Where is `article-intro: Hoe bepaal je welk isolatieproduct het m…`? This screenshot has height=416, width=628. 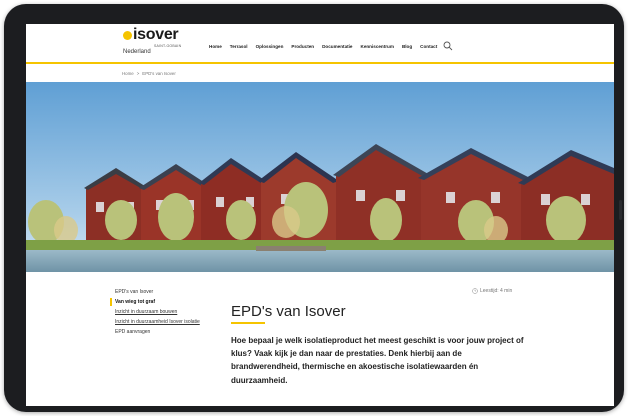 article-intro: Hoe bepaal je welk isolatieproduct het m… is located at coordinates (377, 360).